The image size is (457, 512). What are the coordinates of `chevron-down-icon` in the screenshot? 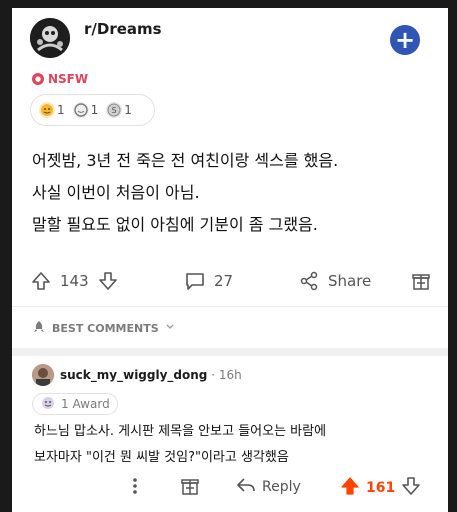 It's located at (170, 328).